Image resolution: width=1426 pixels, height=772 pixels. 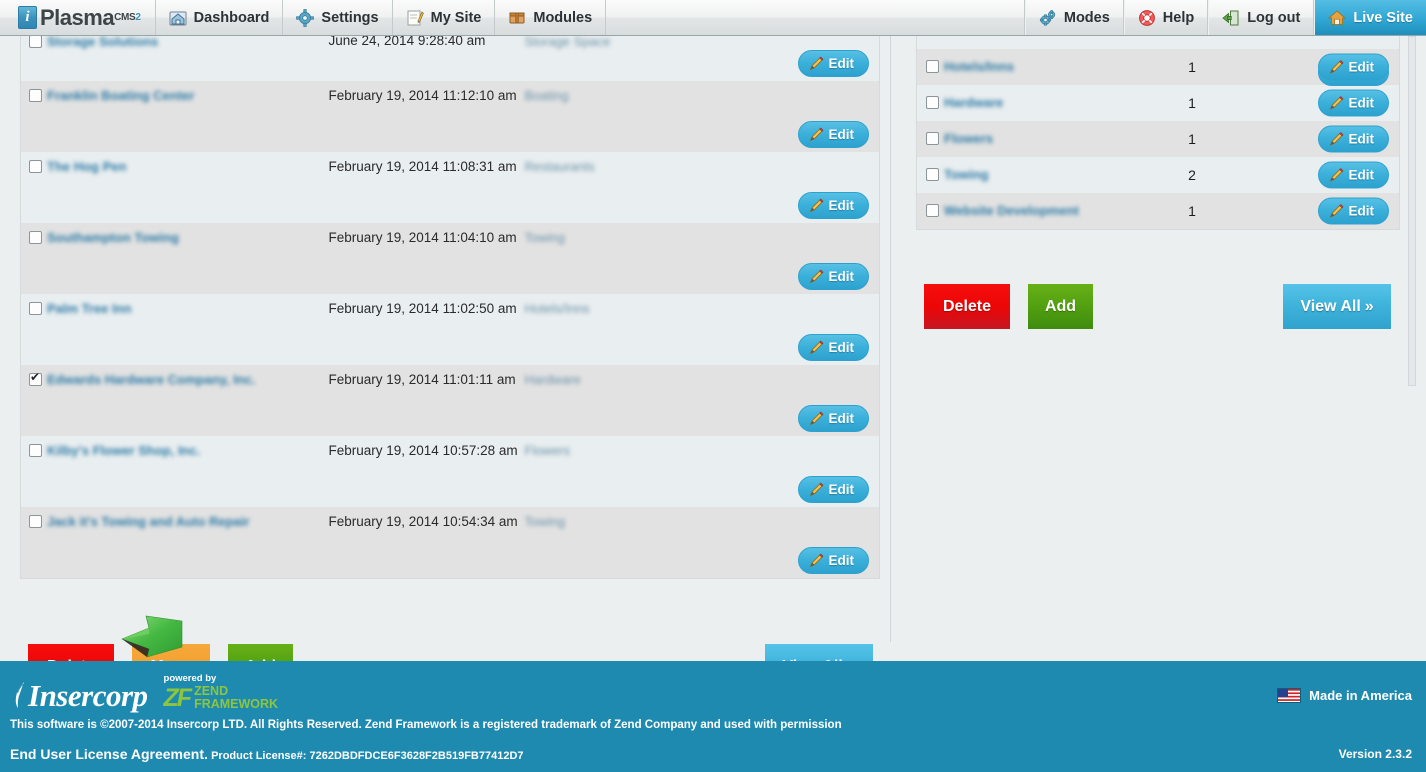 What do you see at coordinates (1370, 17) in the screenshot?
I see `nav-item-live-site: Live Site` at bounding box center [1370, 17].